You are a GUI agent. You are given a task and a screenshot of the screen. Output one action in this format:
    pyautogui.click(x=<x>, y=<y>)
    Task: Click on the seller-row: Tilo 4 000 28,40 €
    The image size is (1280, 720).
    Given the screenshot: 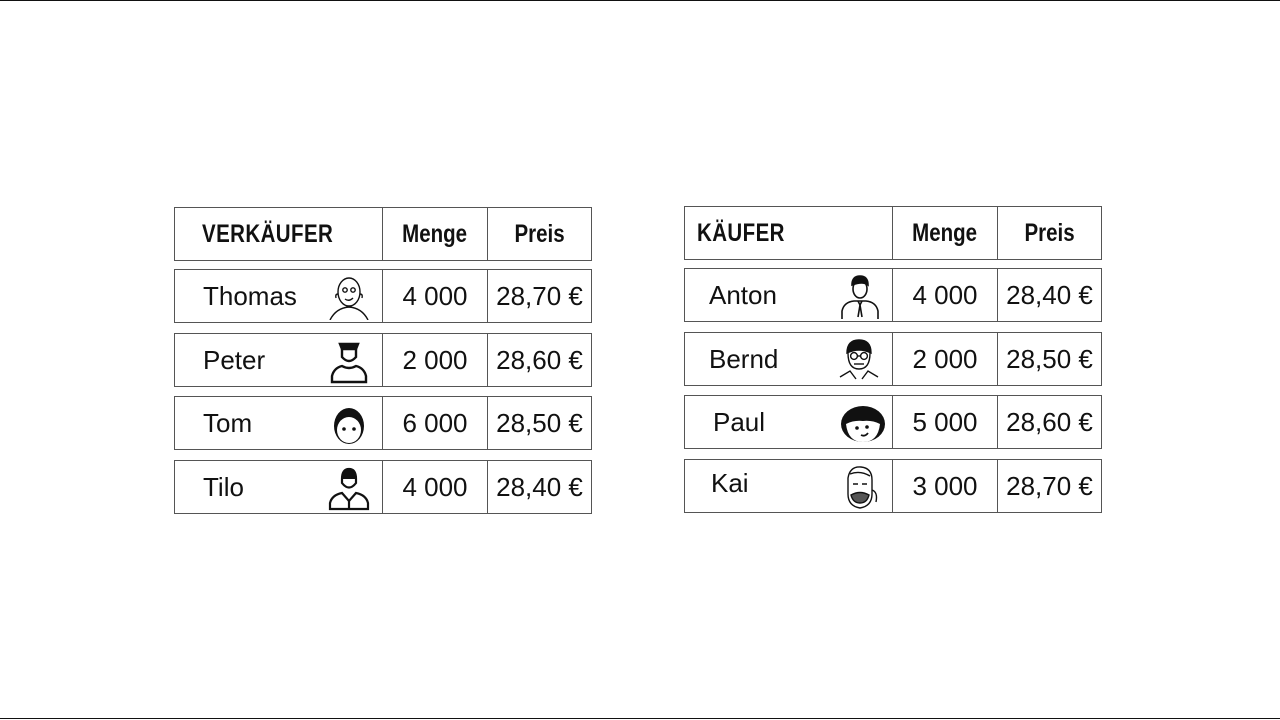 What is the action you would take?
    pyautogui.click(x=383, y=487)
    